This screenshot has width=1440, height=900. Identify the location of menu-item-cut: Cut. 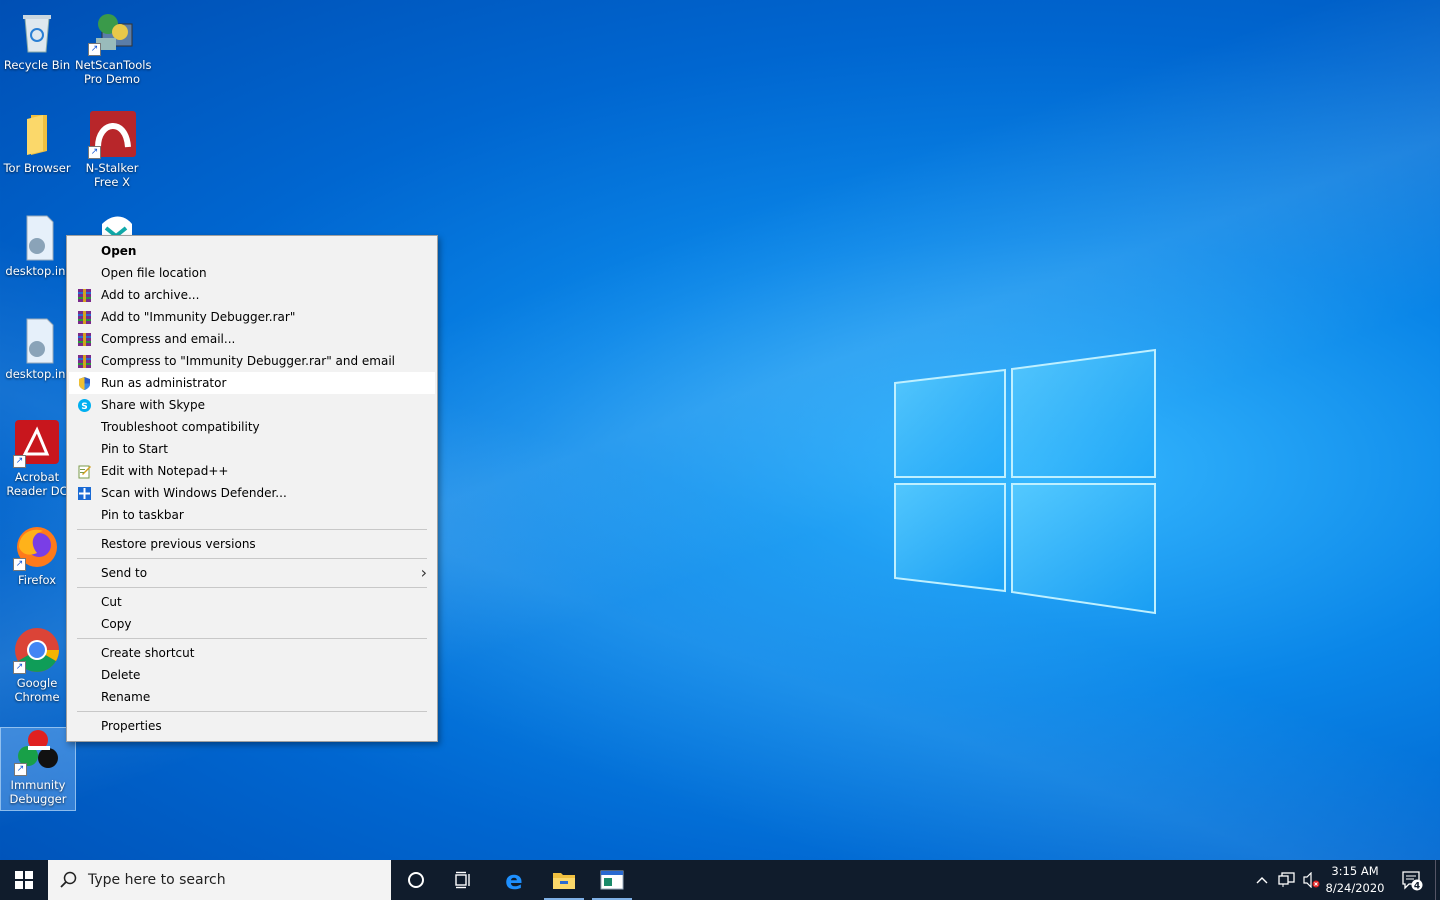
(252, 602).